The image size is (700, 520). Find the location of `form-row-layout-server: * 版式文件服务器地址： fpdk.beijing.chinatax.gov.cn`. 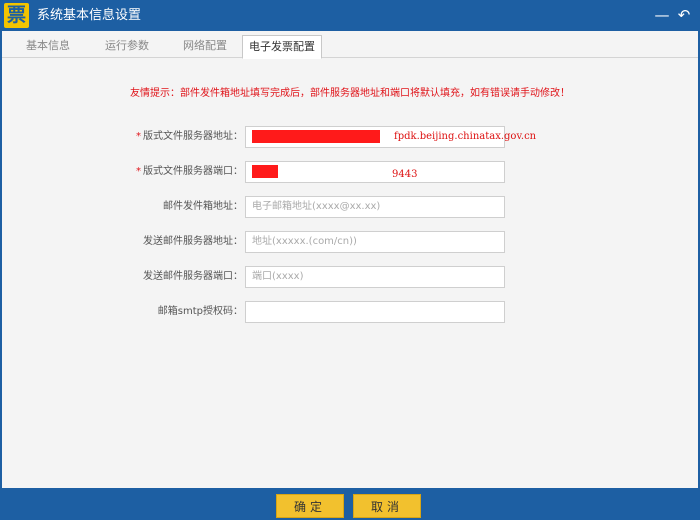

form-row-layout-server: * 版式文件服务器地址： fpdk.beijing.chinatax.gov.cn is located at coordinates (350, 137).